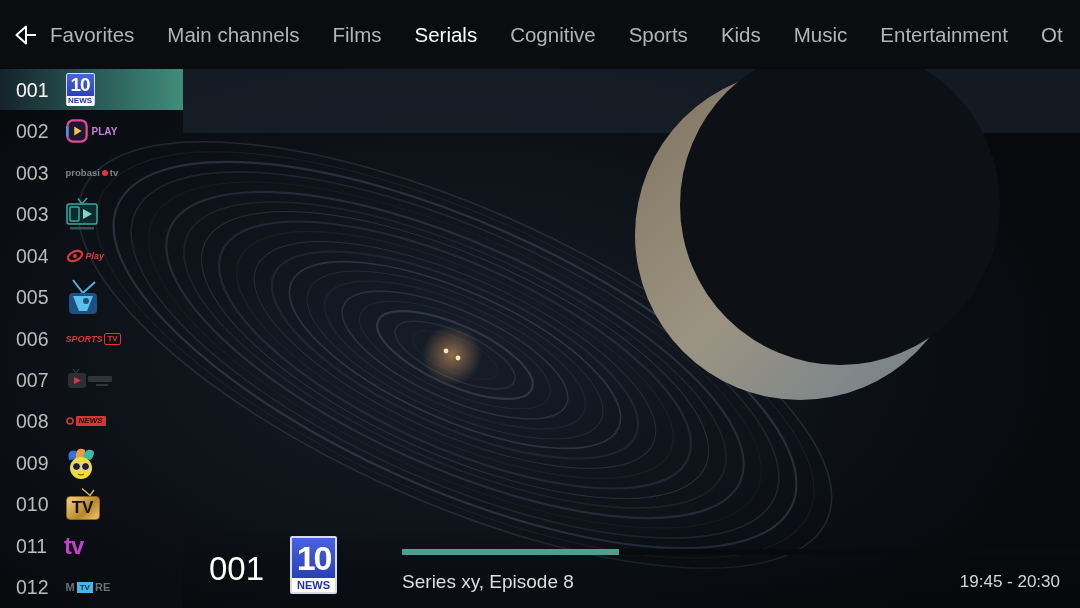  I want to click on time-range: 19:45 - 20:30, so click(1009, 582).